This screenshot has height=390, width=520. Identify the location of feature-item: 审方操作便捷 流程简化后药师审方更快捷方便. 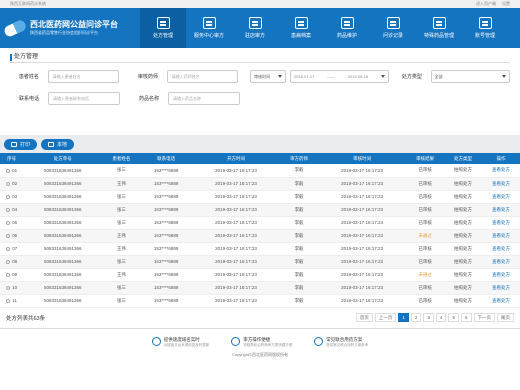
(261, 343).